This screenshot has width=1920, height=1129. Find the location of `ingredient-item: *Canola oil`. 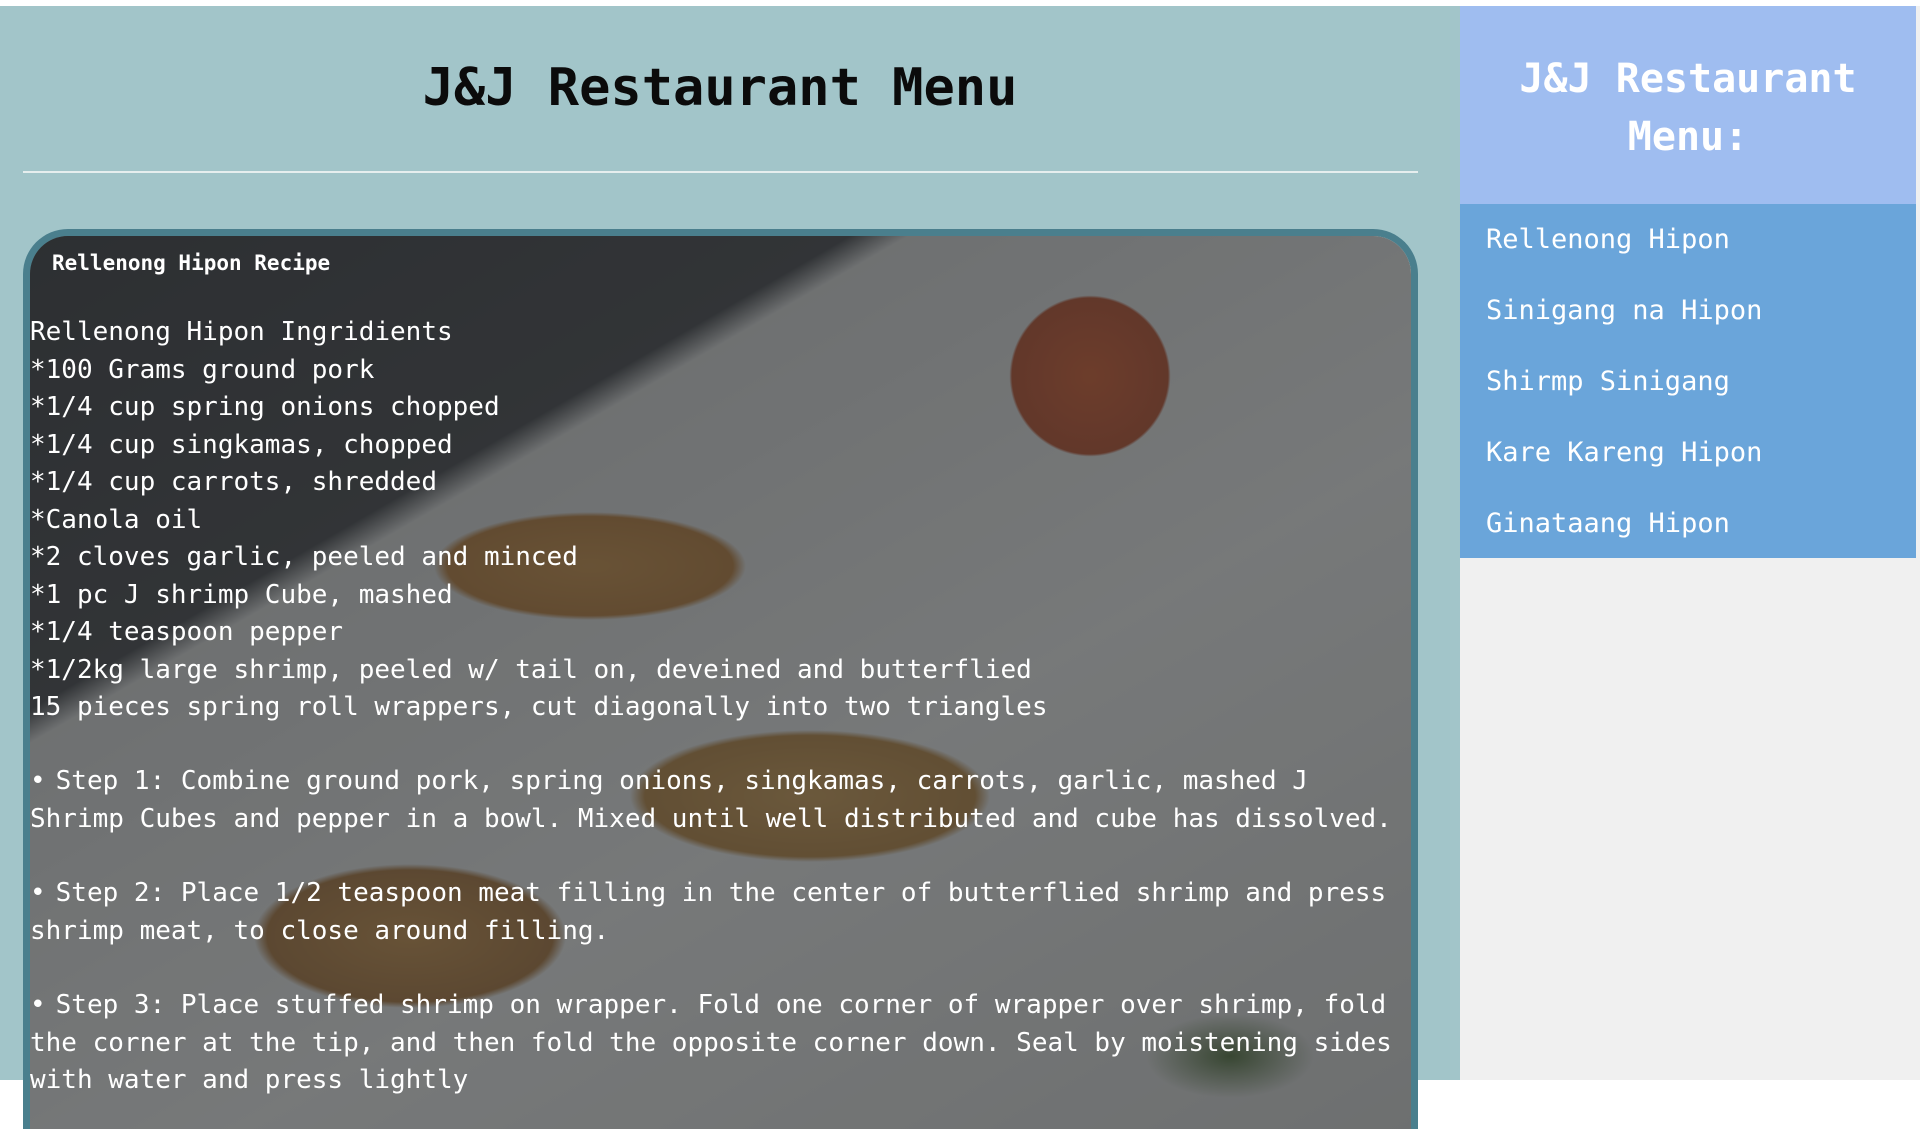

ingredient-item: *Canola oil is located at coordinates (116, 519).